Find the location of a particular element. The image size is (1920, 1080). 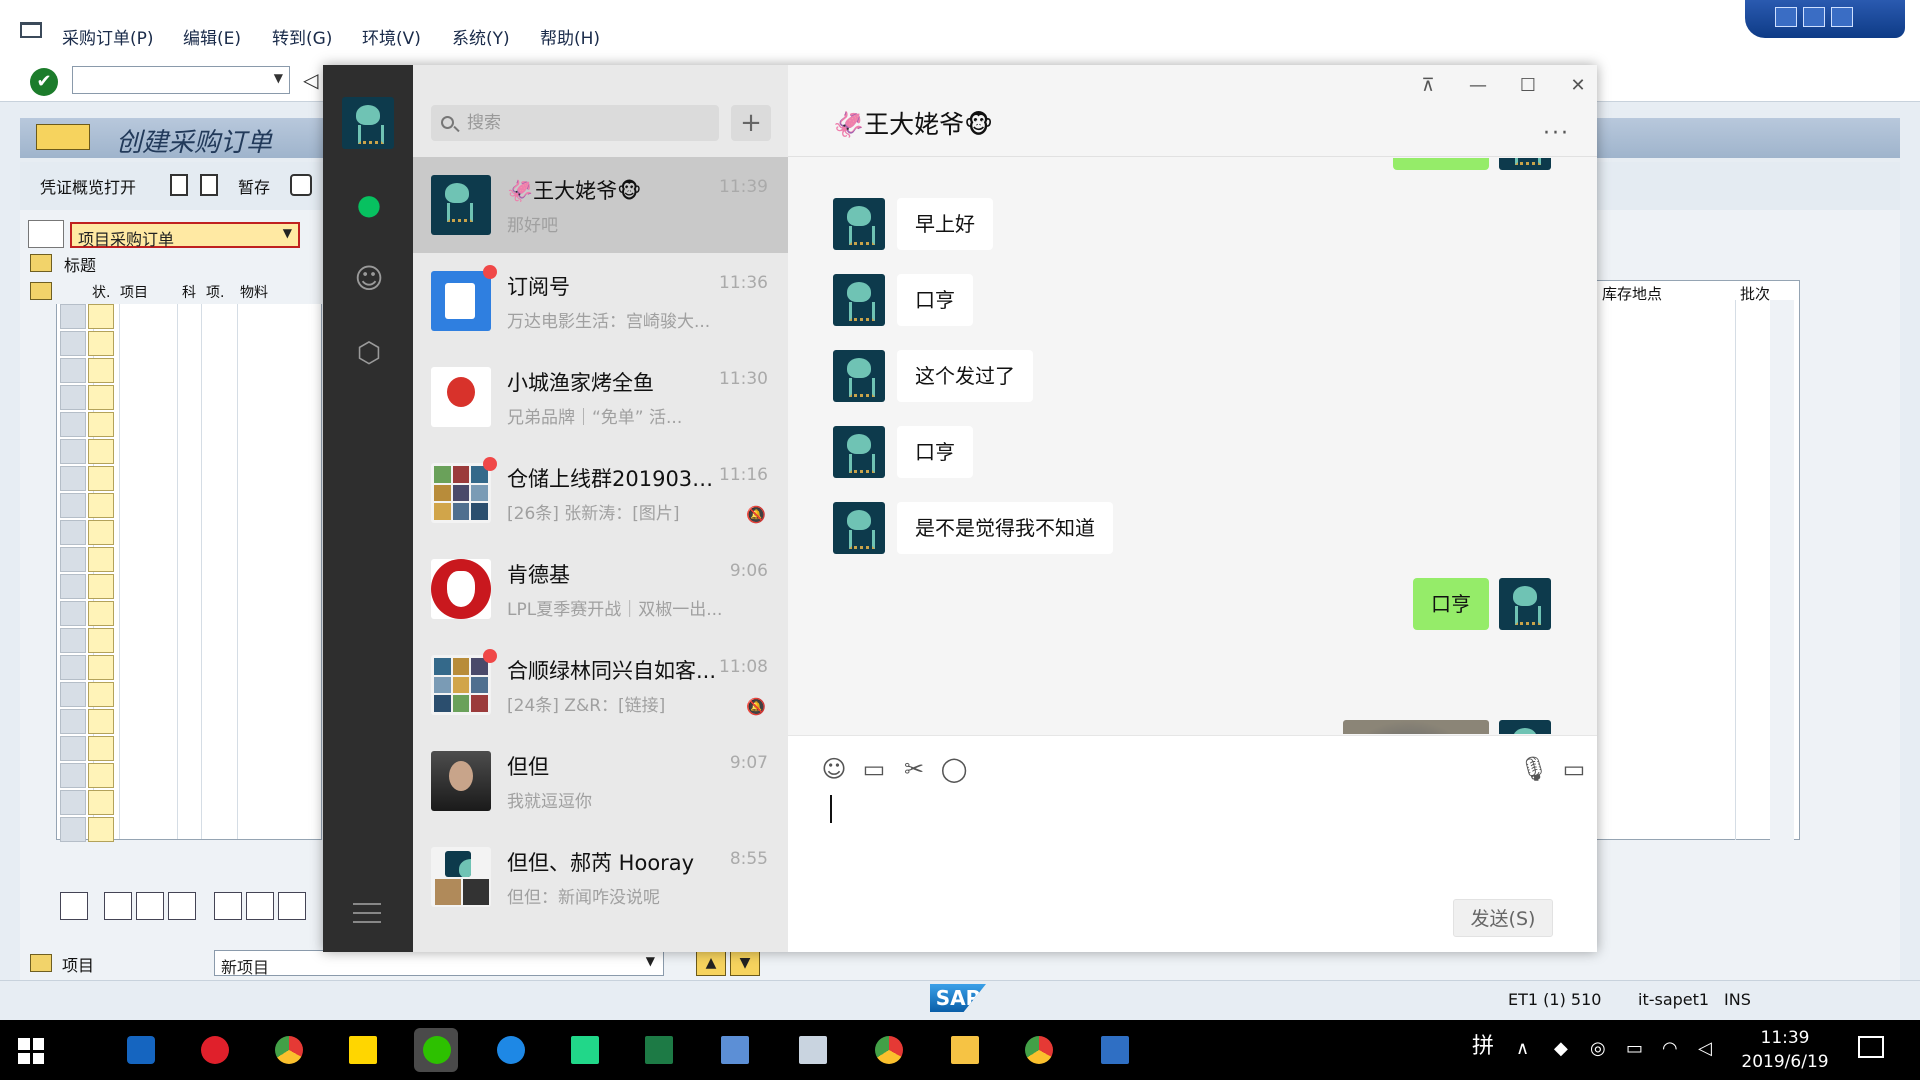

sap-gui-icon is located at coordinates (812, 1050).